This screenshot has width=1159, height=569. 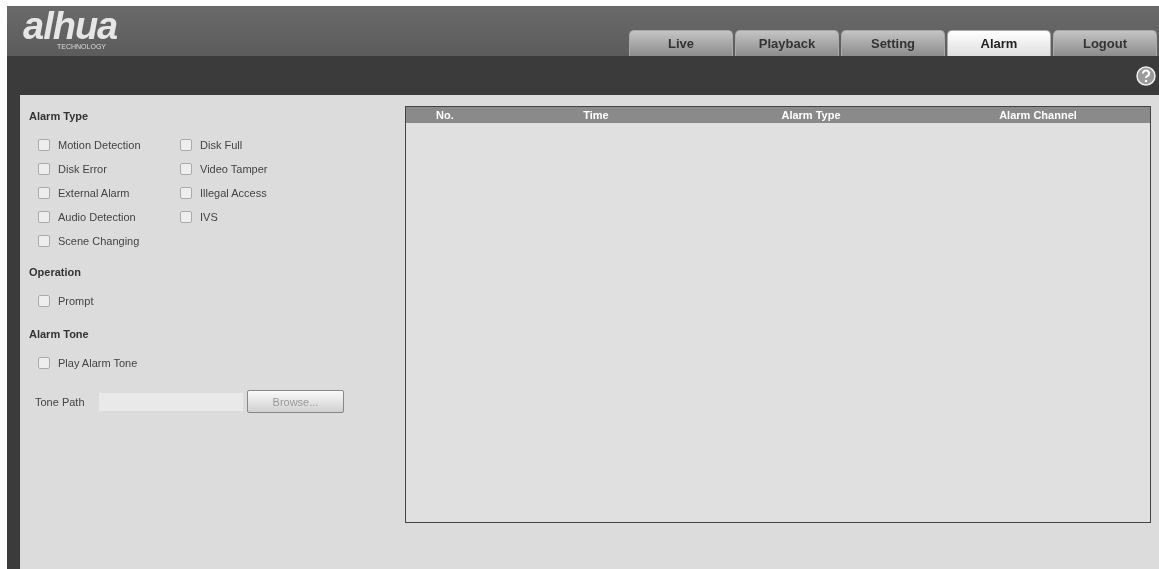 What do you see at coordinates (60, 401) in the screenshot?
I see `field-label: Tone Path` at bounding box center [60, 401].